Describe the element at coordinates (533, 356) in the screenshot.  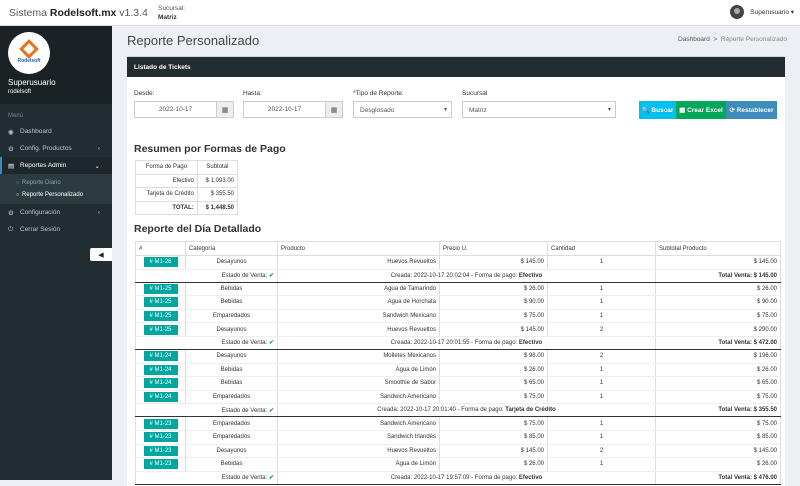
I see `price-cell: $ 98.00` at that location.